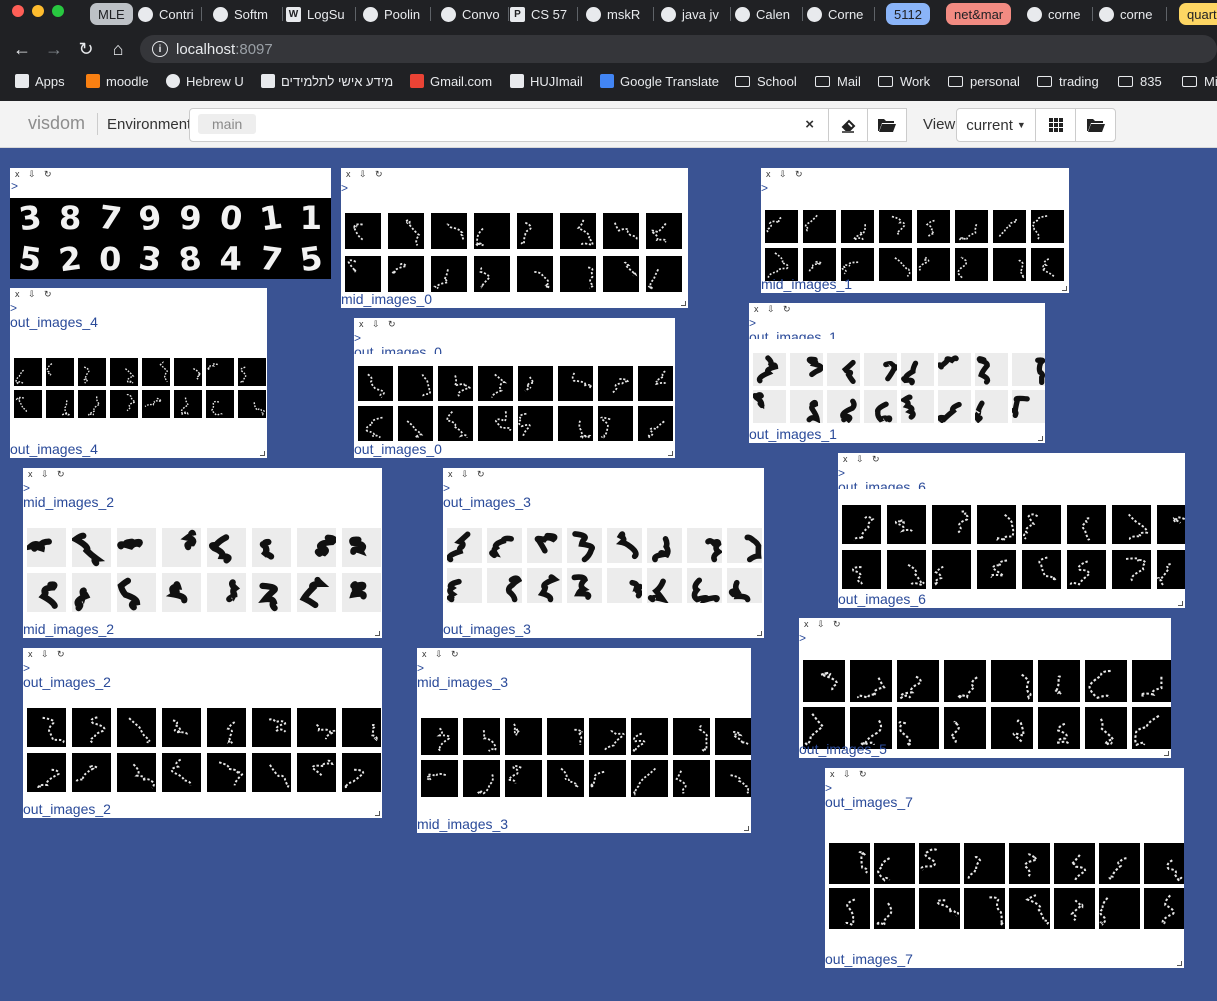 The image size is (1217, 1001). I want to click on manage-views-button, so click(1095, 125).